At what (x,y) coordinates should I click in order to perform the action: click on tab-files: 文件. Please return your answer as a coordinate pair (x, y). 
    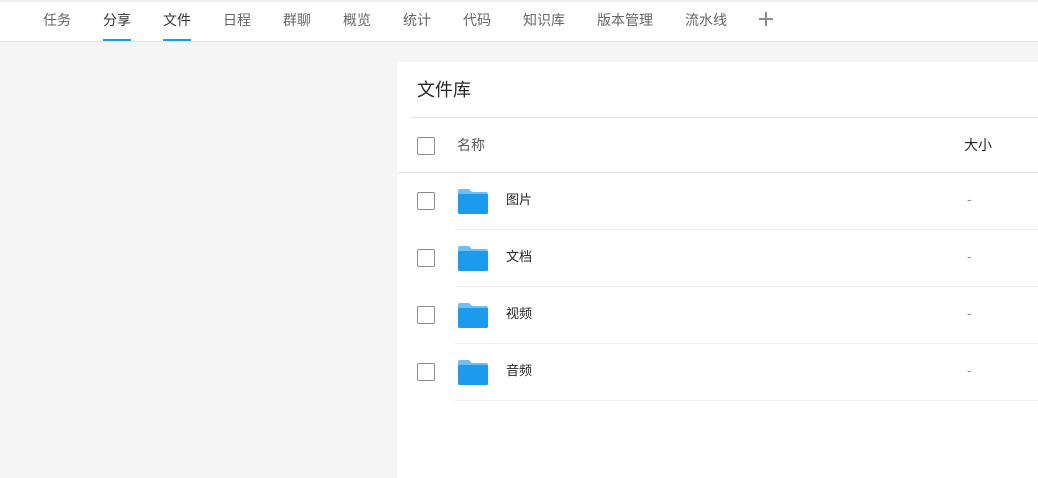
    Looking at the image, I should click on (177, 20).